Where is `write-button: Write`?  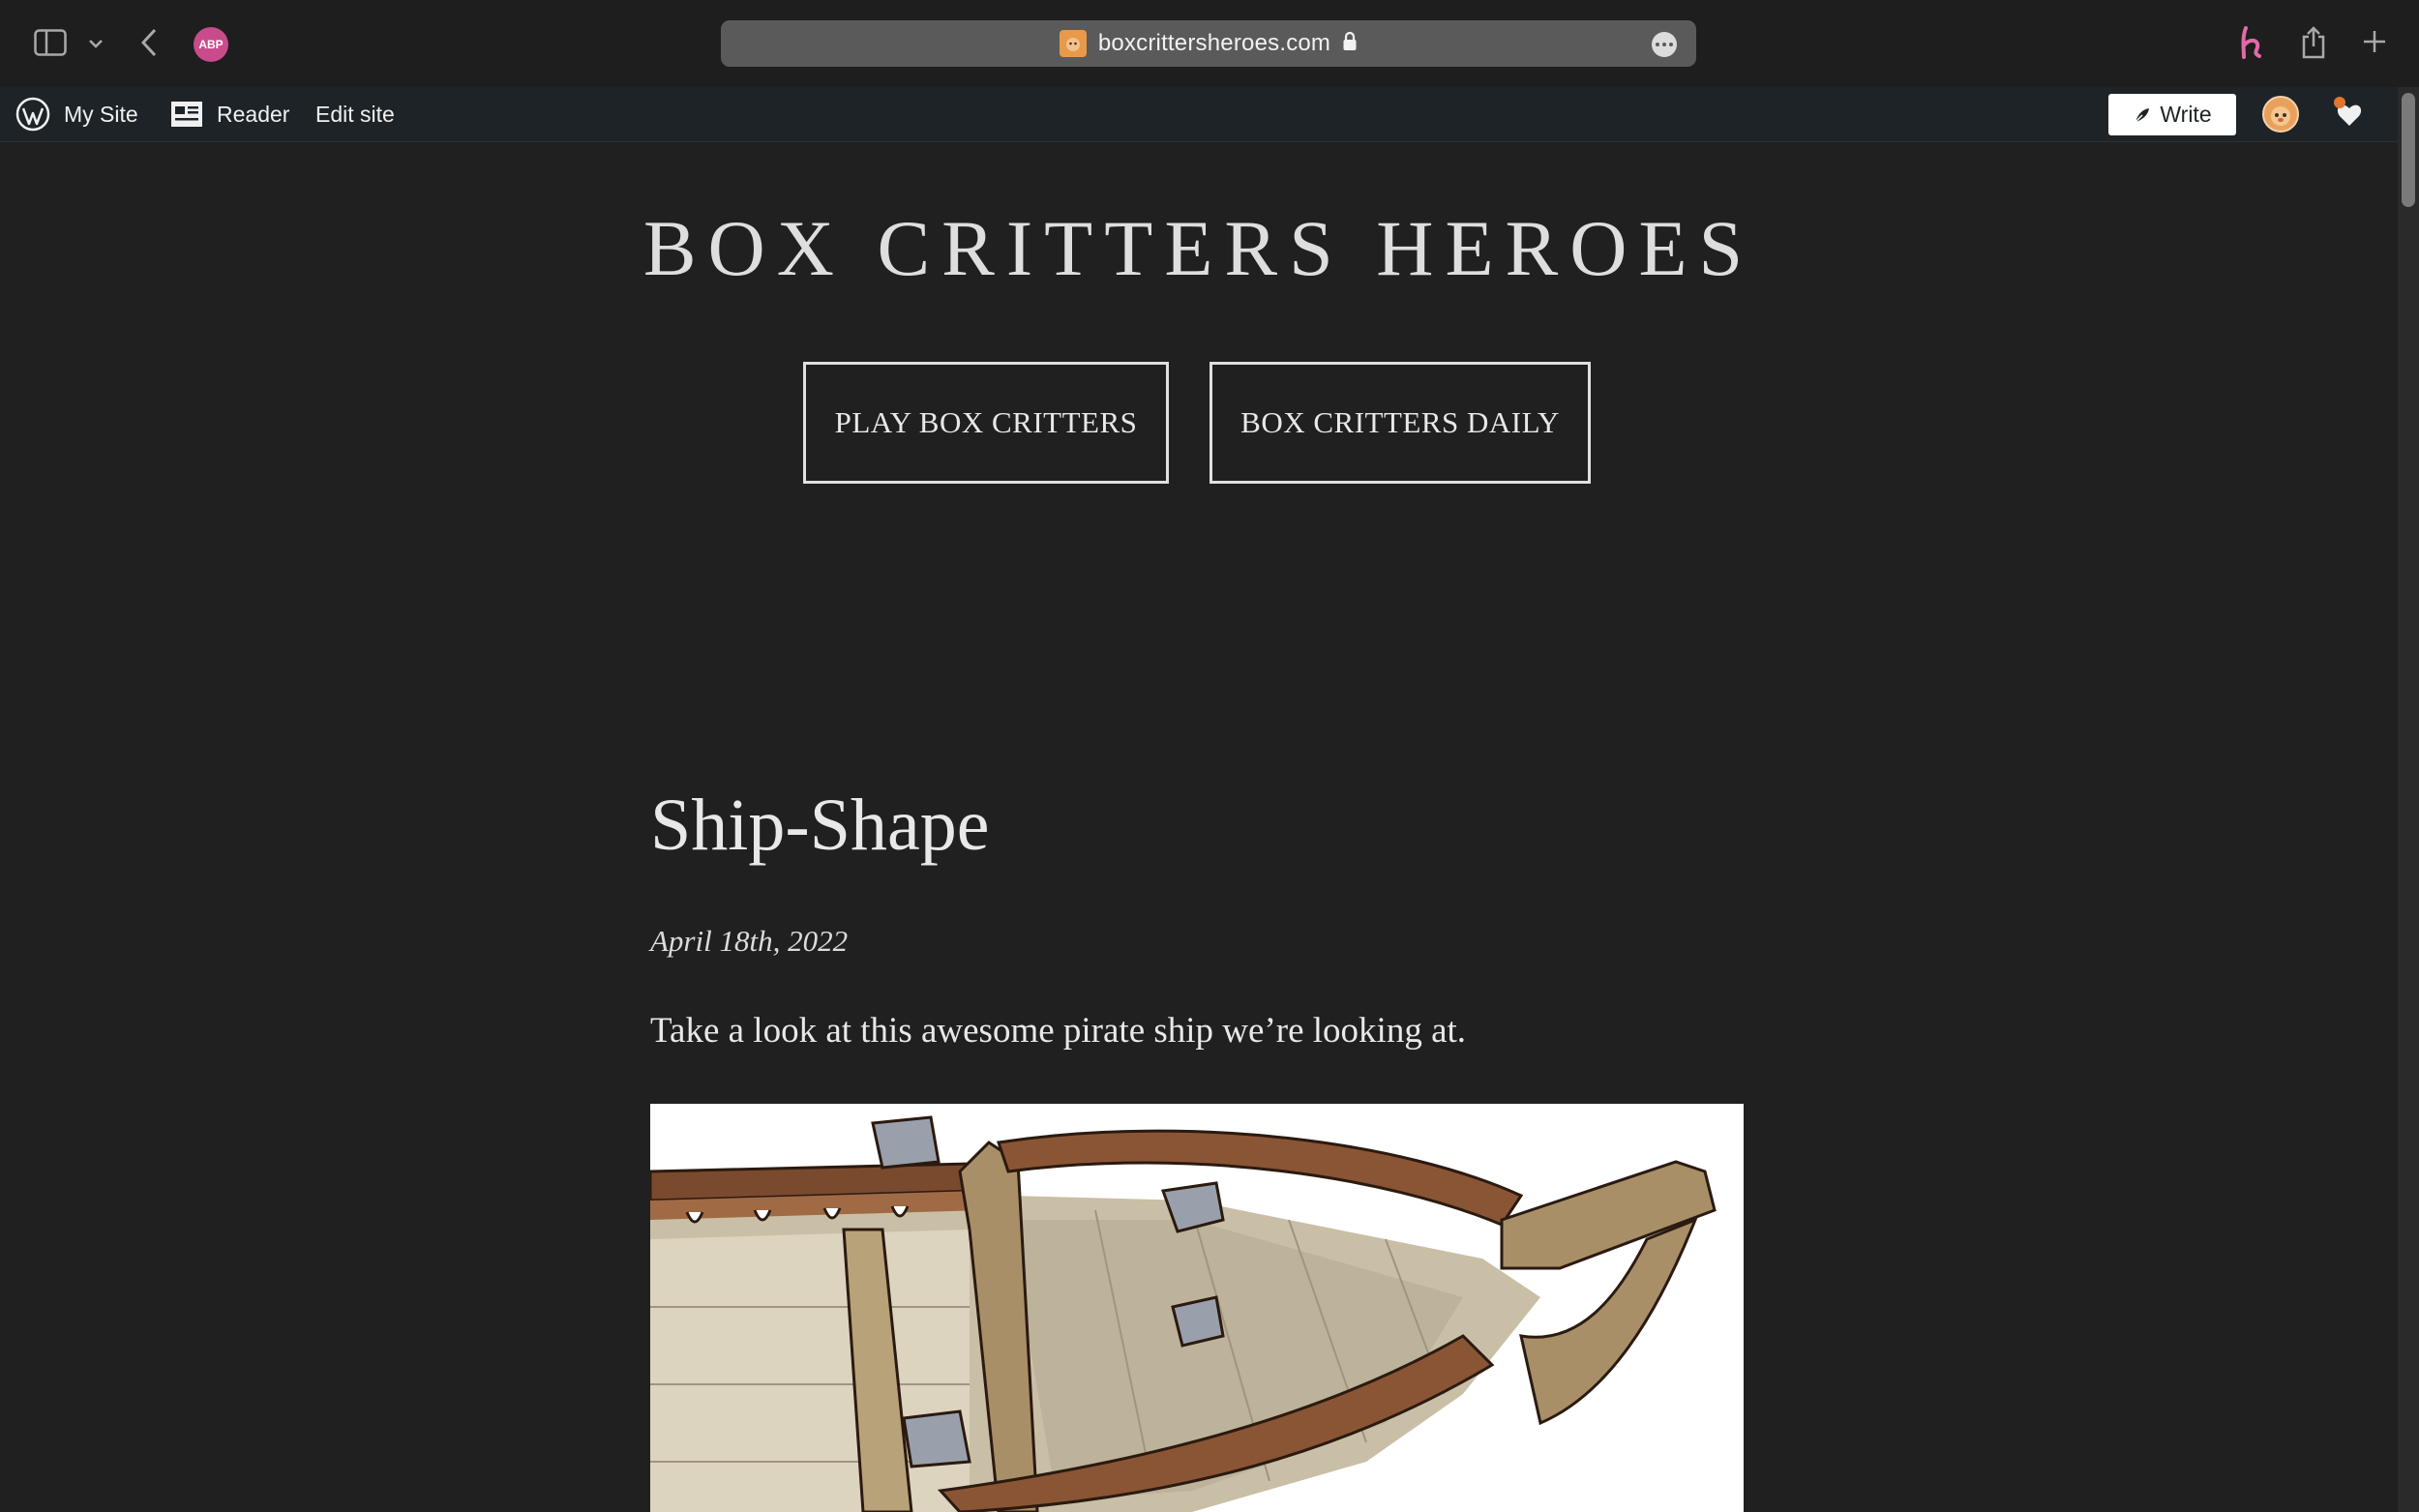 write-button: Write is located at coordinates (2172, 115).